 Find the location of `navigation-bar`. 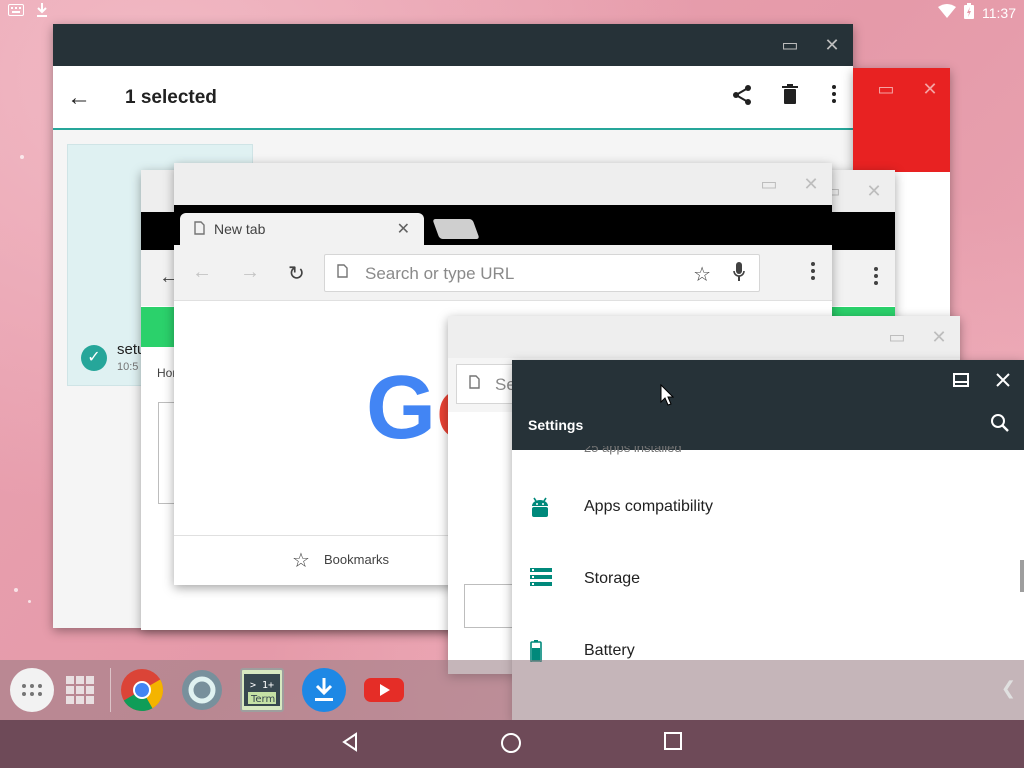

navigation-bar is located at coordinates (512, 744).